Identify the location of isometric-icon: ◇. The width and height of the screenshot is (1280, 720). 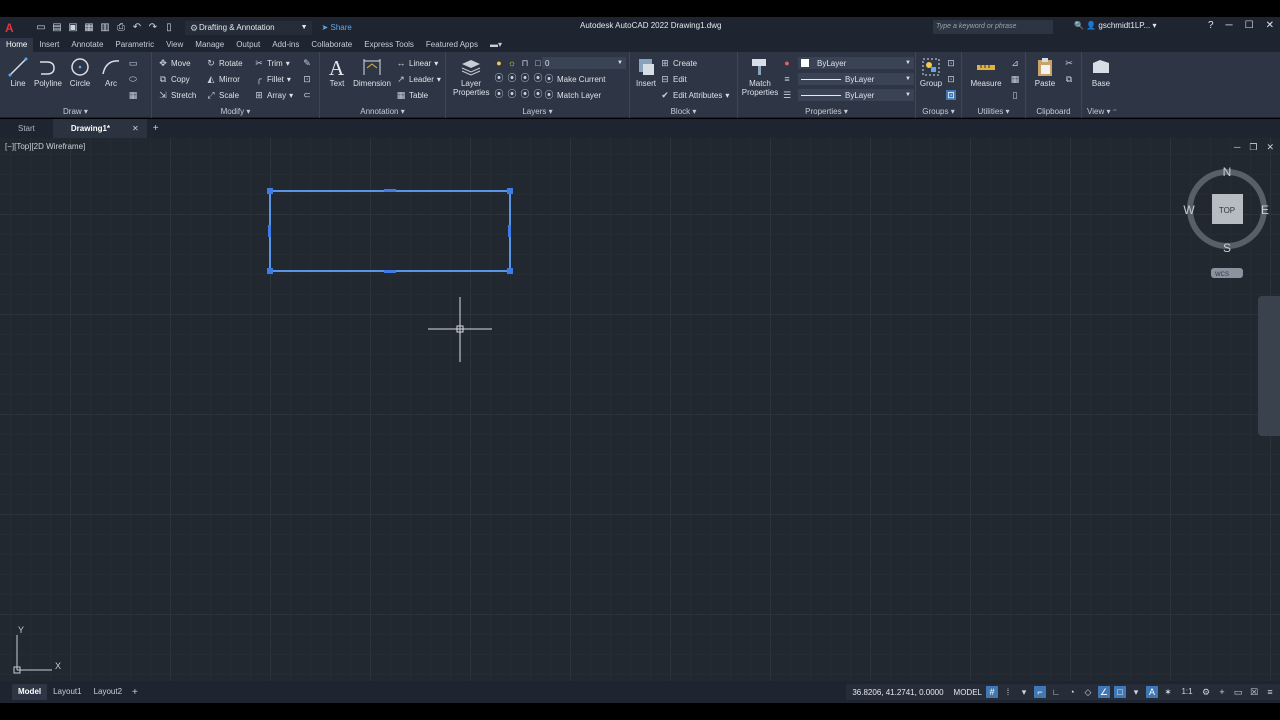
(1088, 692).